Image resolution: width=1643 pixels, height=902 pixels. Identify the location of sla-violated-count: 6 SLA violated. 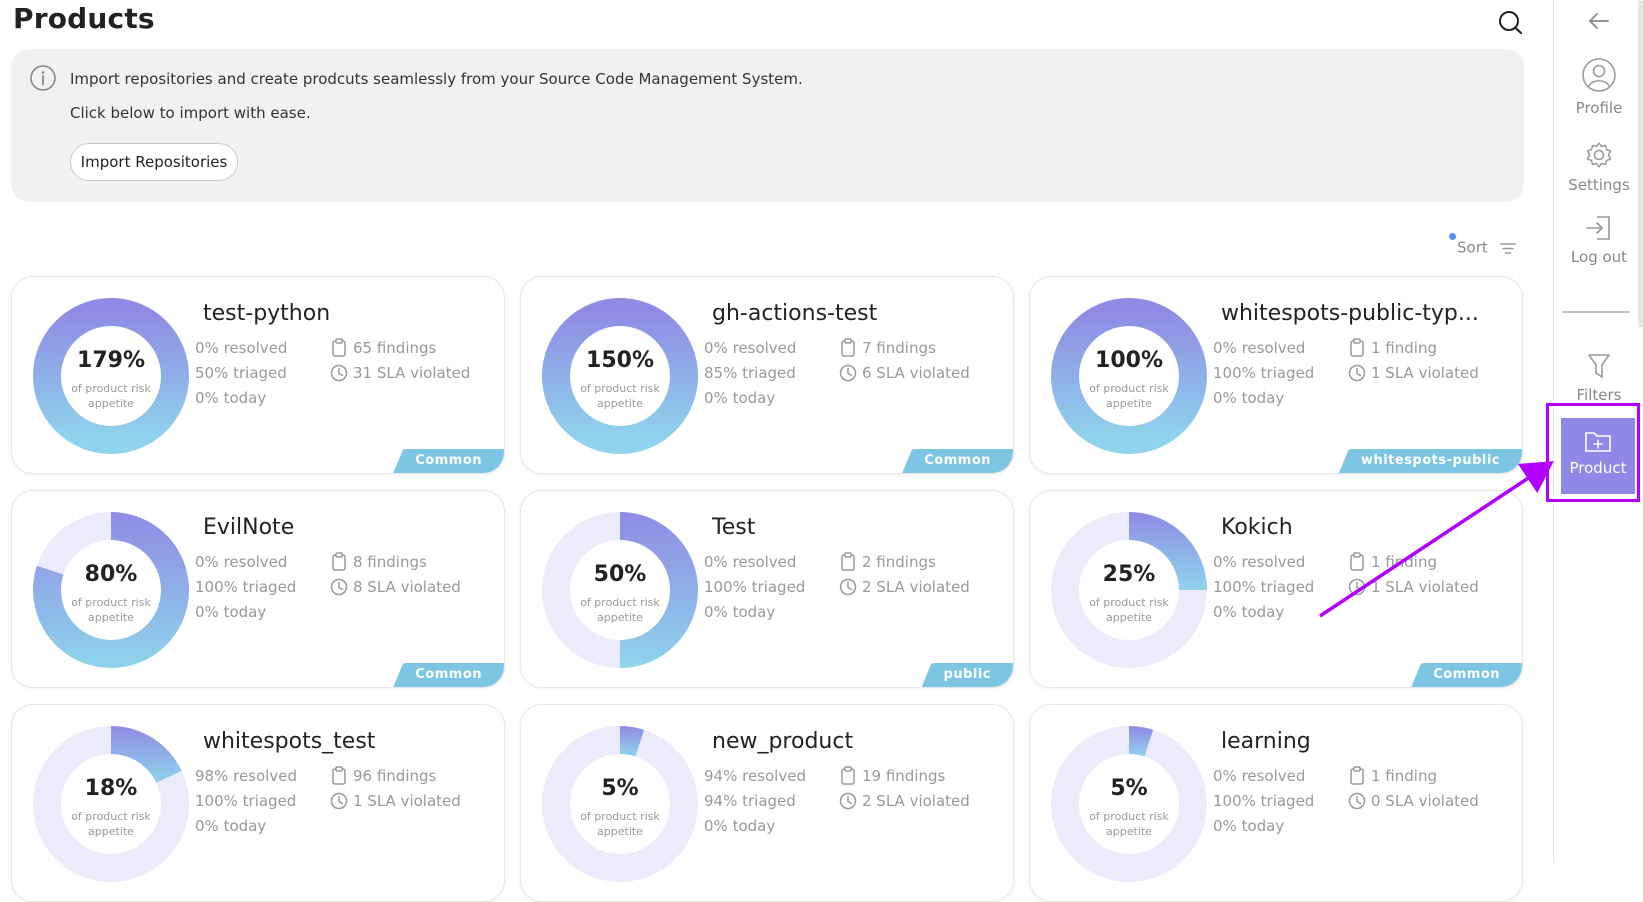
(916, 373).